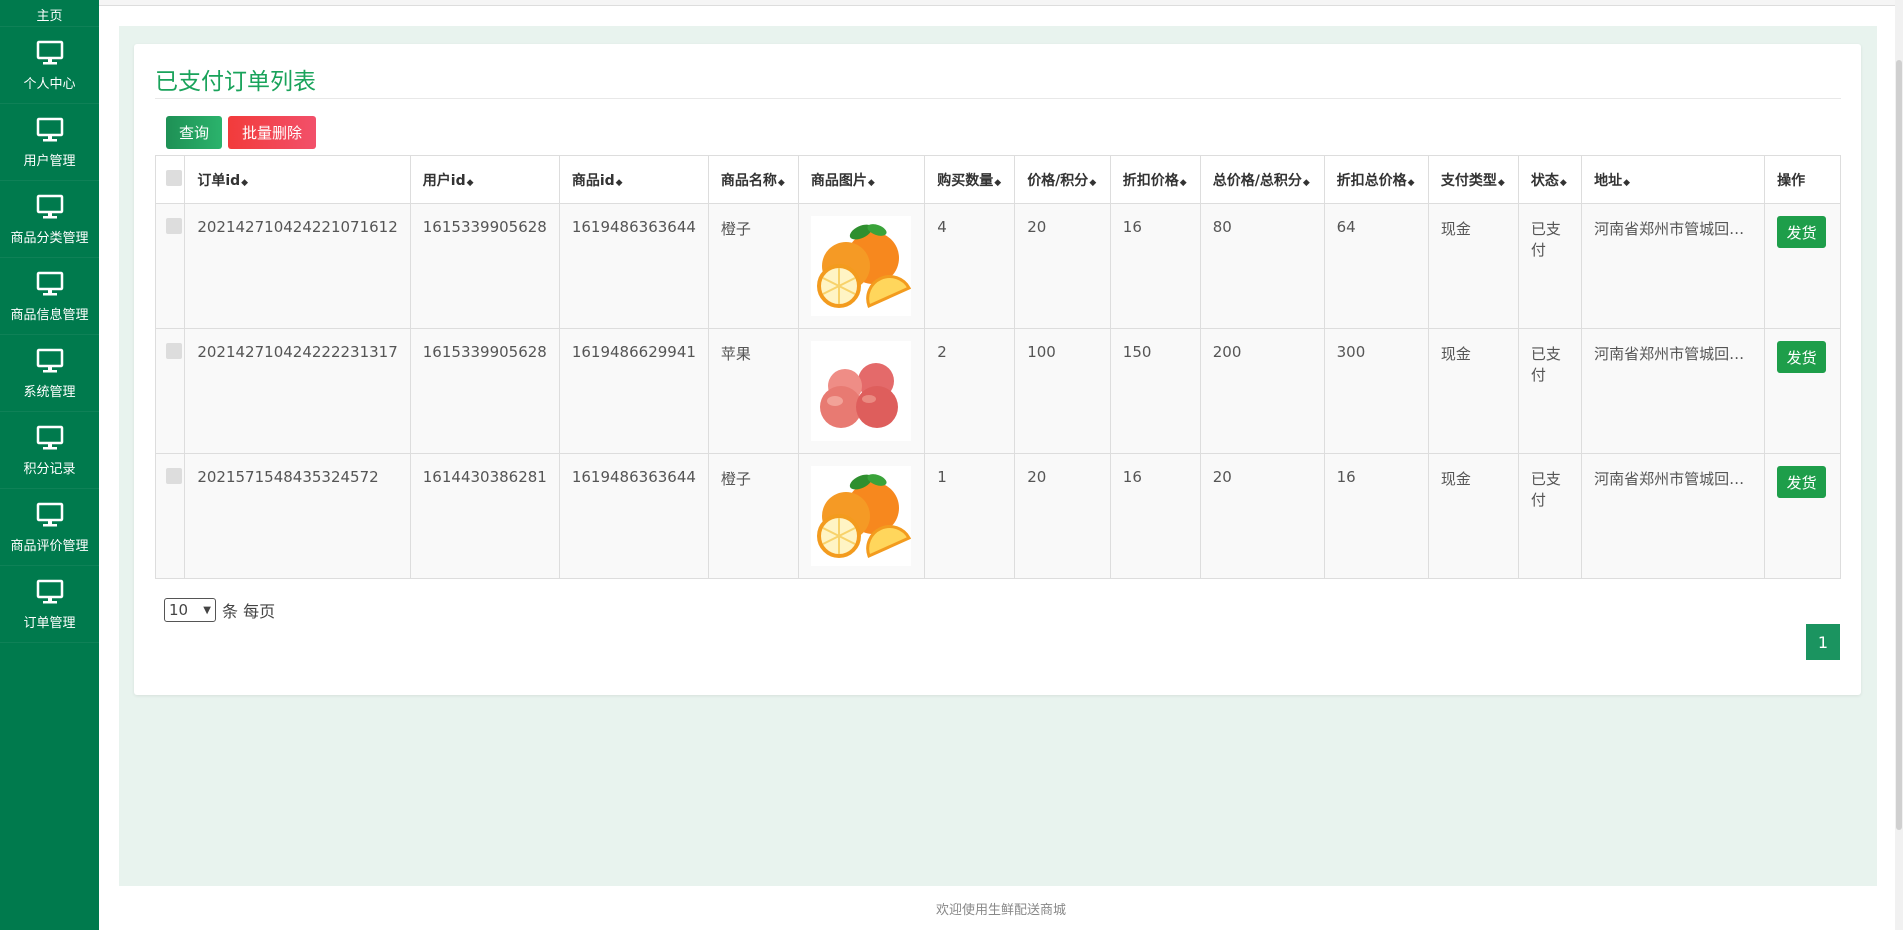 This screenshot has height=930, width=1903. Describe the element at coordinates (1376, 179) in the screenshot. I see `column-header-discount-total: 折扣总价格◆` at that location.